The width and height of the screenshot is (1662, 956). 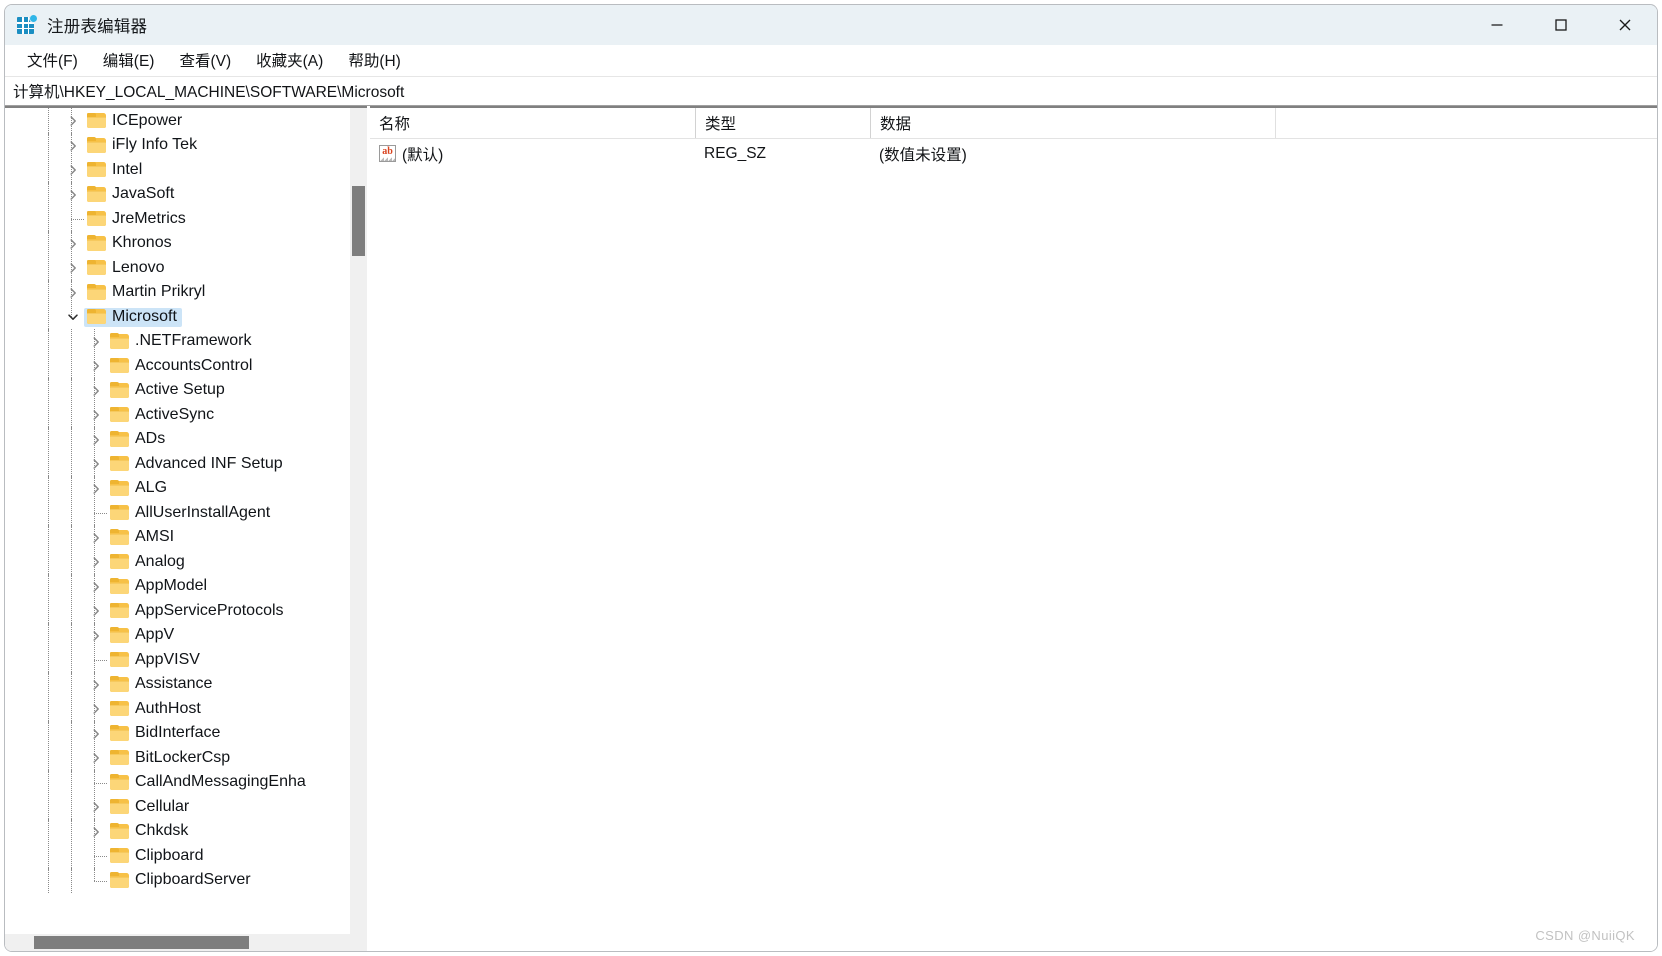 I want to click on tree-item-lenovo: Lenovo, so click(x=175, y=268).